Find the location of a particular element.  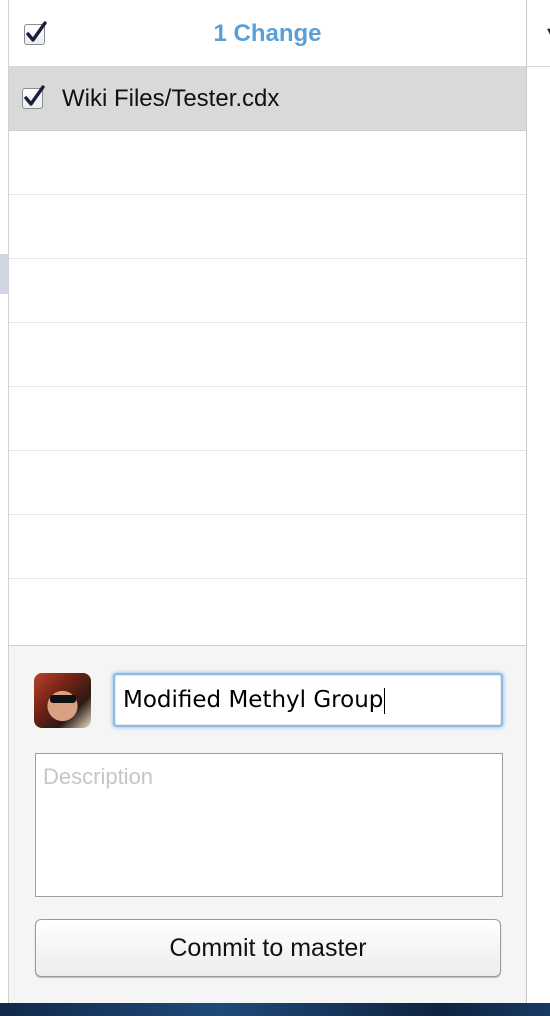

commit-summary-input: Modified Methyl Group is located at coordinates (308, 700).